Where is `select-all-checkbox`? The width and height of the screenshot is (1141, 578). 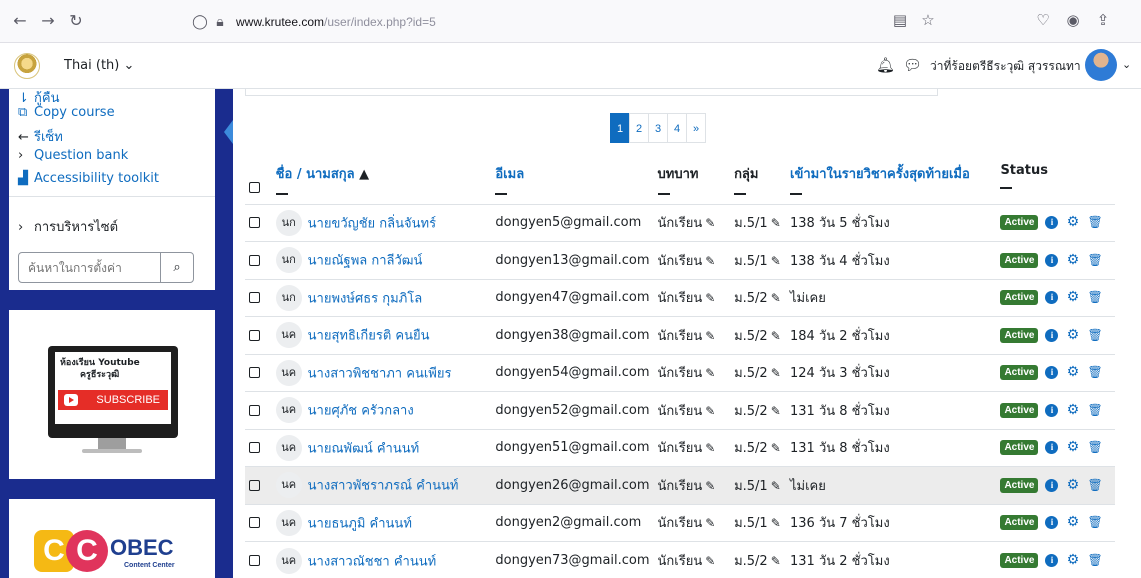 select-all-checkbox is located at coordinates (254, 187).